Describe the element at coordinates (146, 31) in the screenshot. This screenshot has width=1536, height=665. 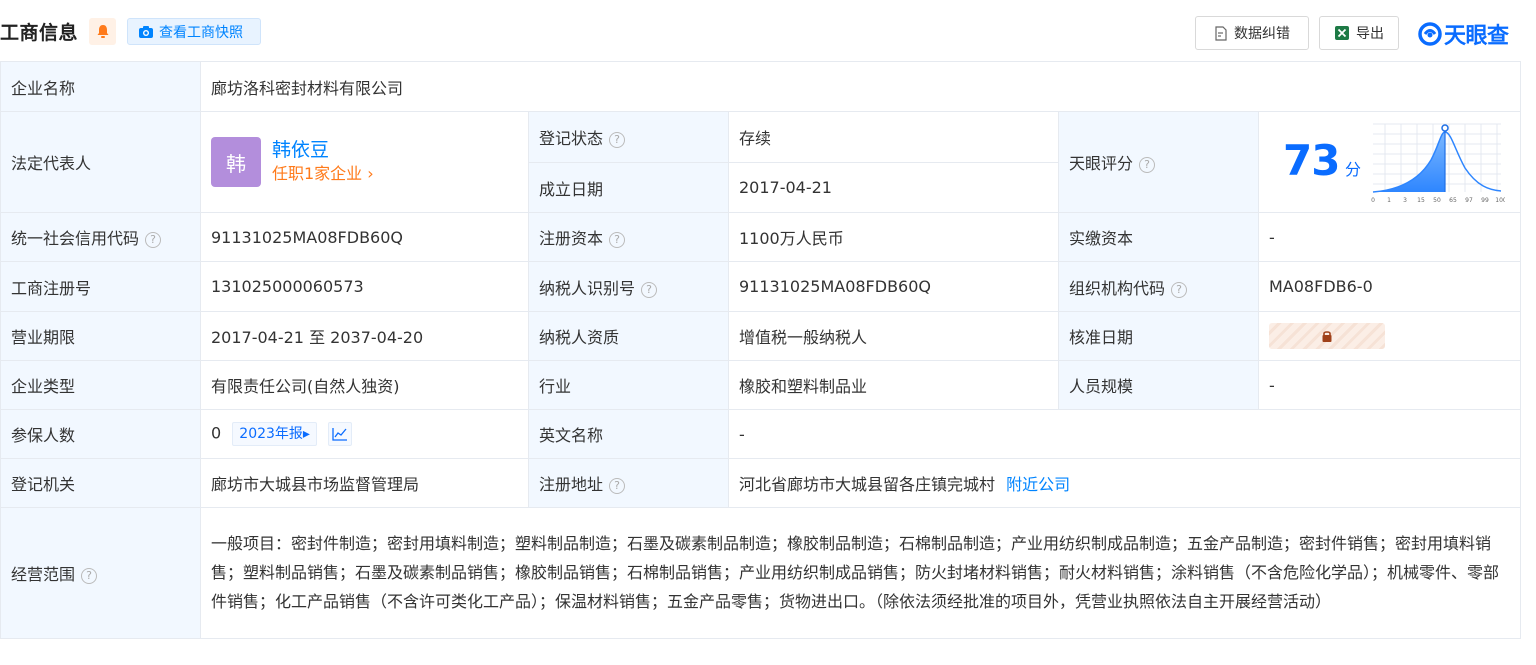
I see `camera-icon` at that location.